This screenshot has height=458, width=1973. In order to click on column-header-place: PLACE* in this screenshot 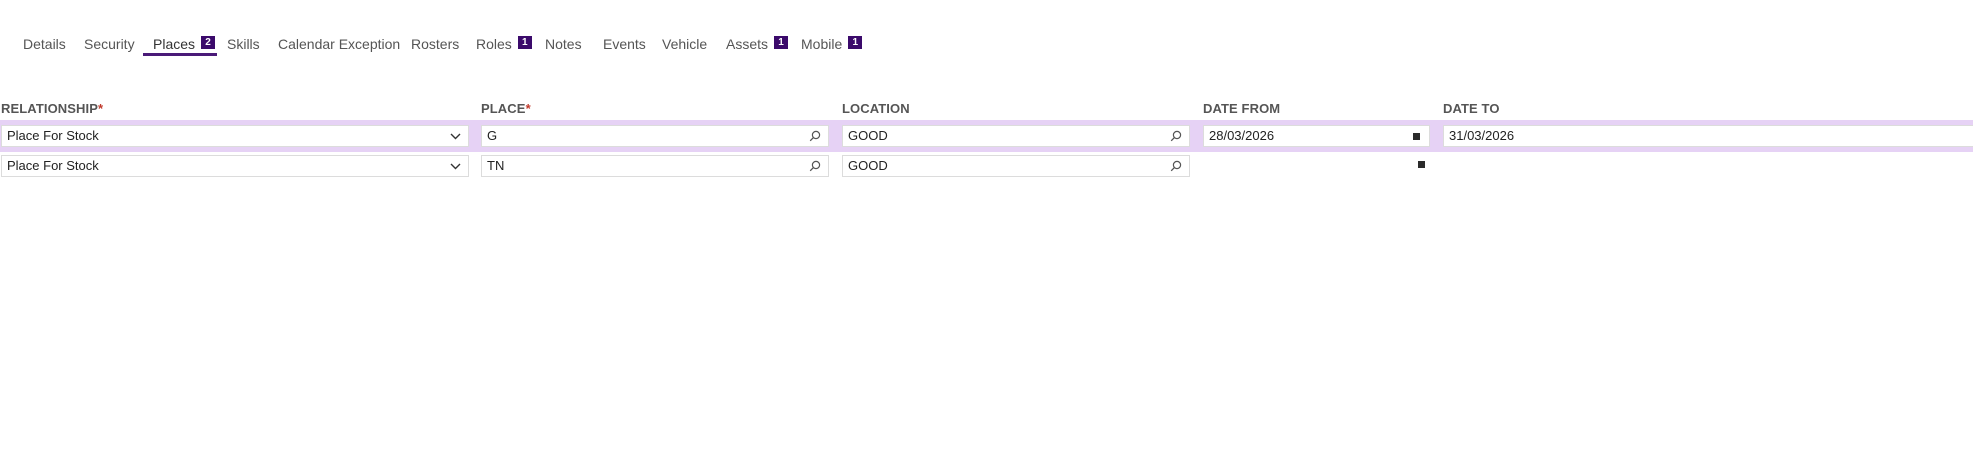, I will do `click(506, 108)`.